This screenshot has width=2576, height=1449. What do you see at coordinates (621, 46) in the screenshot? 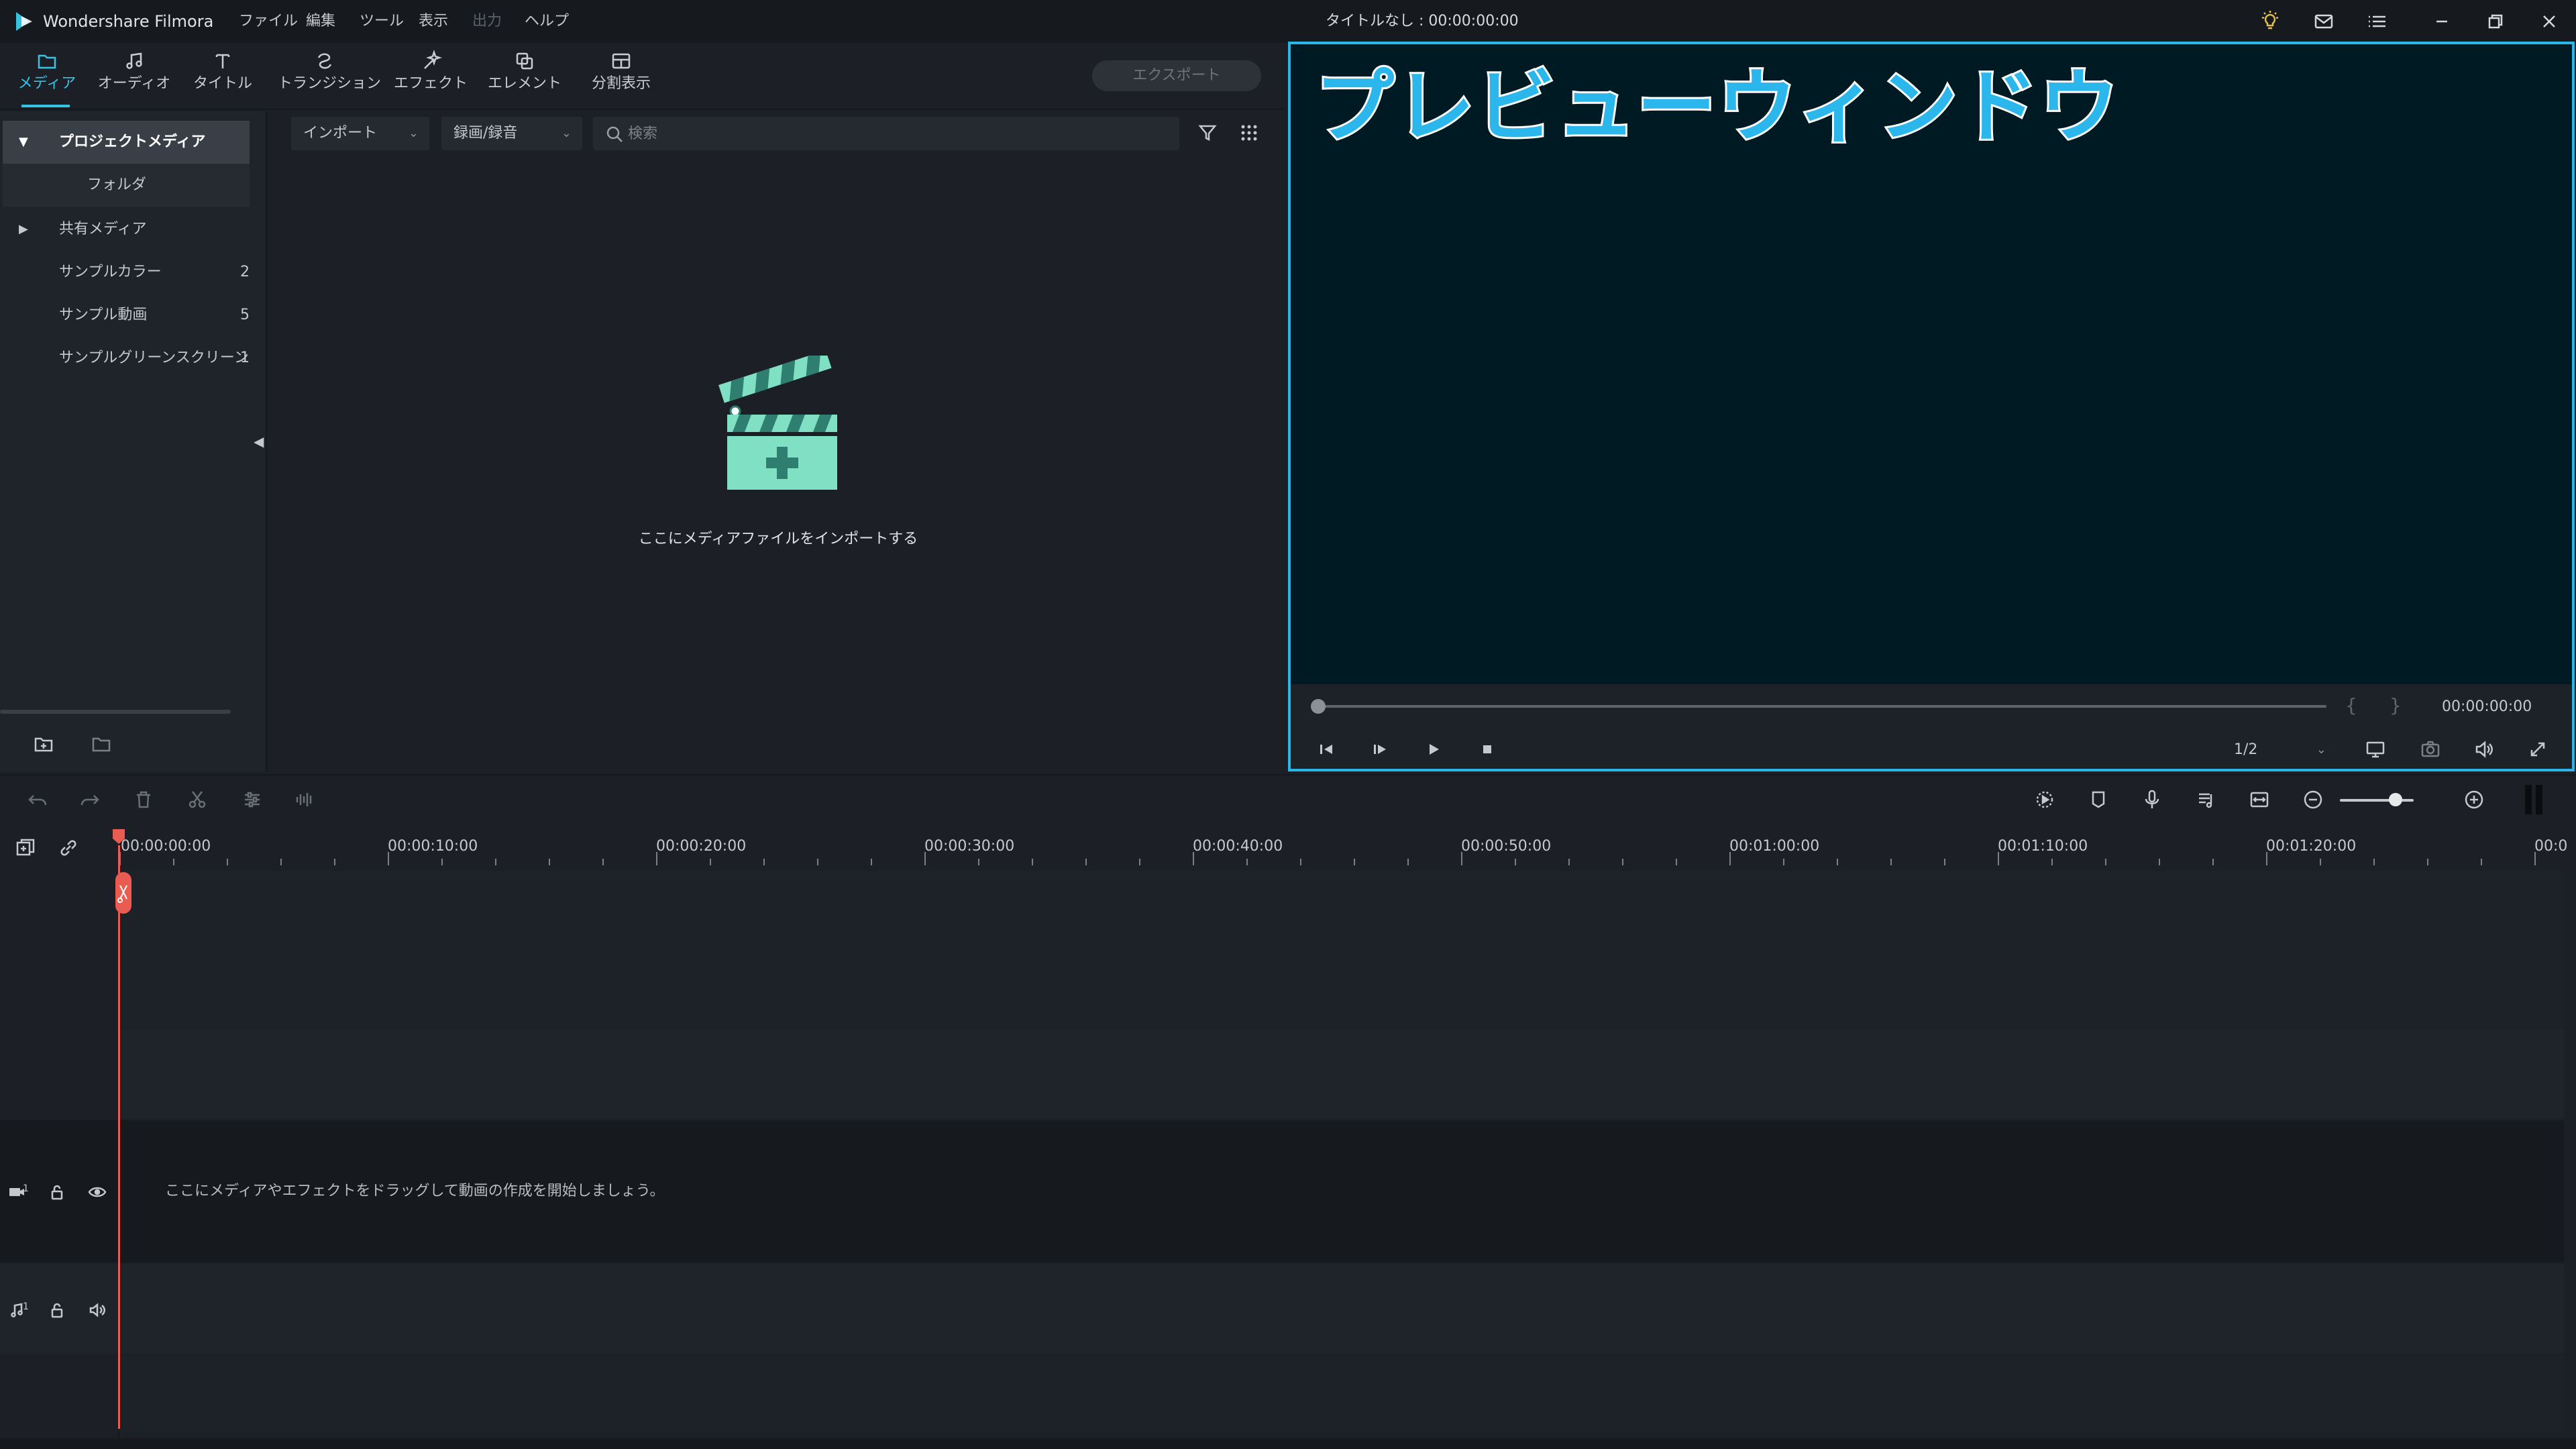
I see `tab-split-screen: 分割表示` at bounding box center [621, 46].